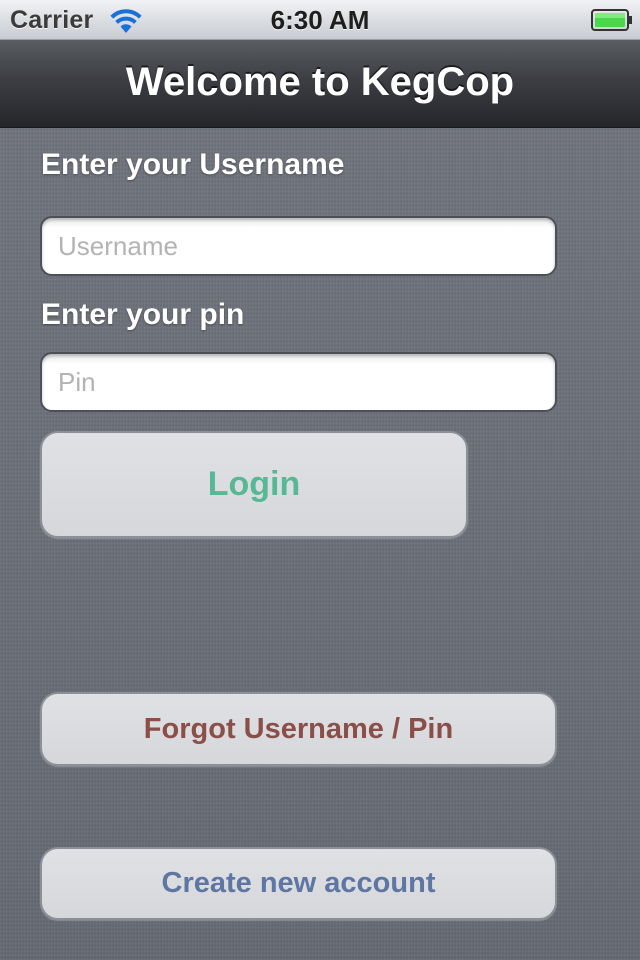 The height and width of the screenshot is (960, 640). I want to click on username-input, so click(298, 246).